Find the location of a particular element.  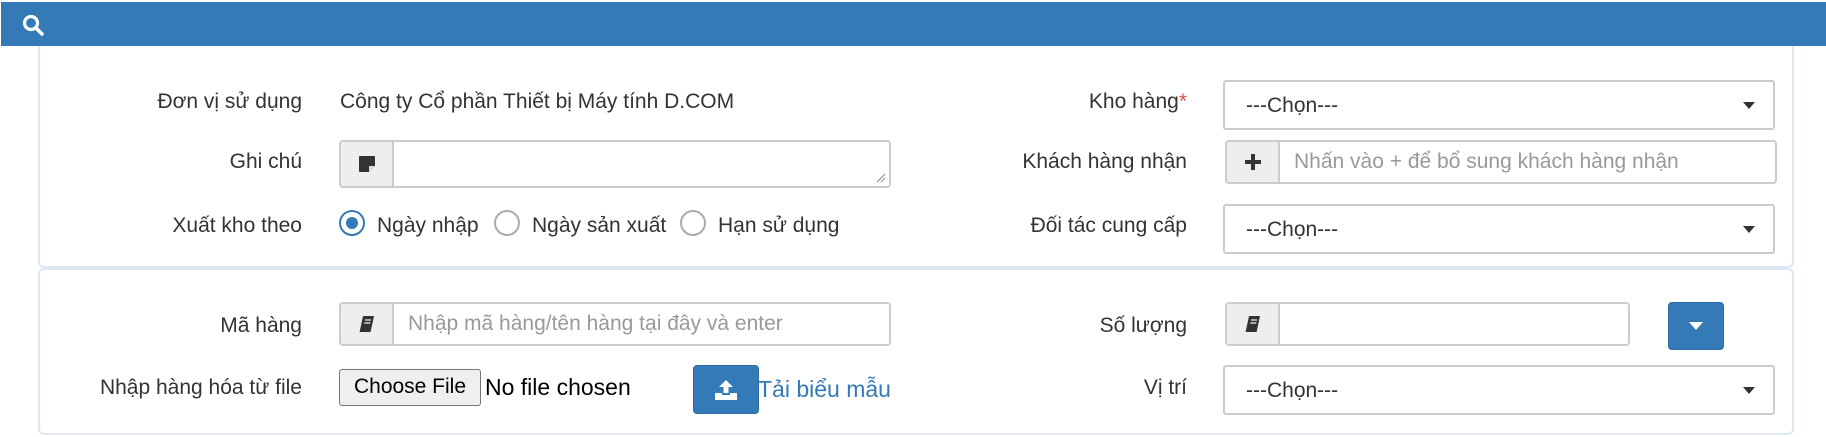

supplier-label: Đối tác cung cấp is located at coordinates (1108, 225).